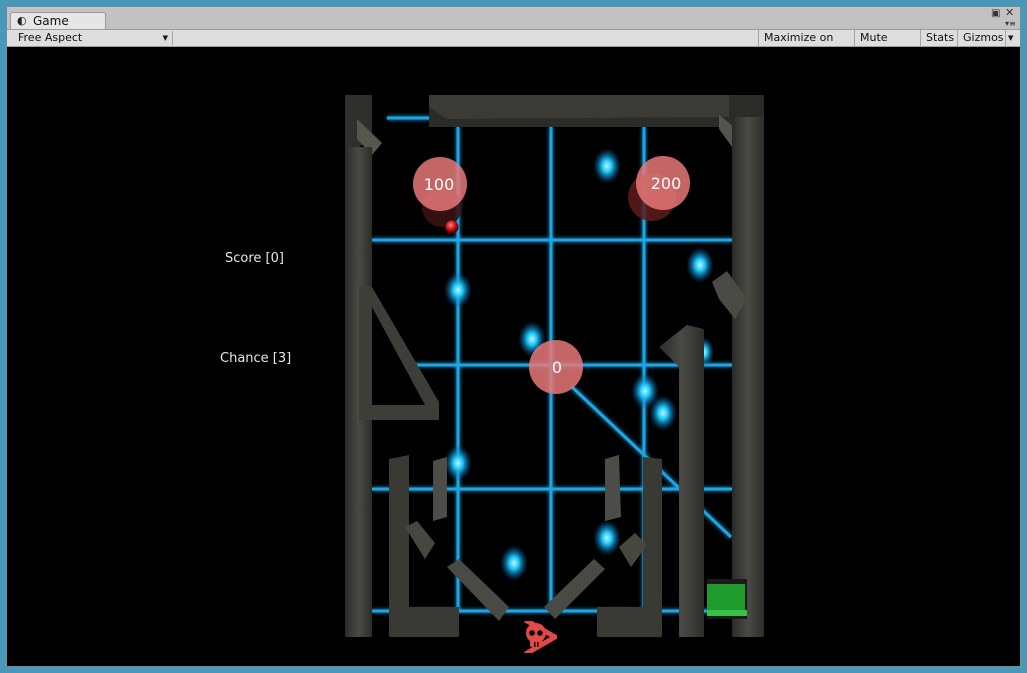 The image size is (1027, 673). Describe the element at coordinates (748, 377) in the screenshot. I see `wall-right` at that location.